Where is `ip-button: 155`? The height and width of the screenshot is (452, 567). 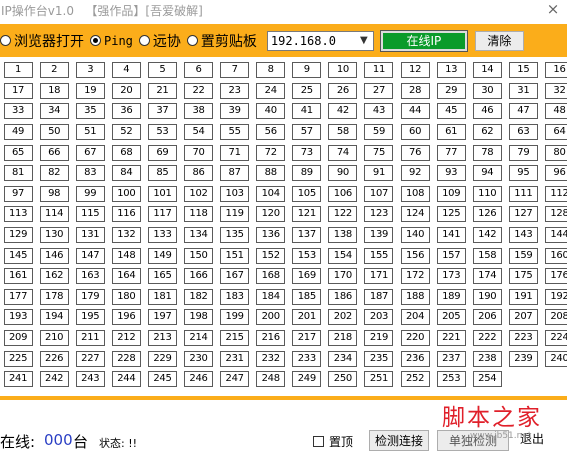 ip-button: 155 is located at coordinates (379, 255).